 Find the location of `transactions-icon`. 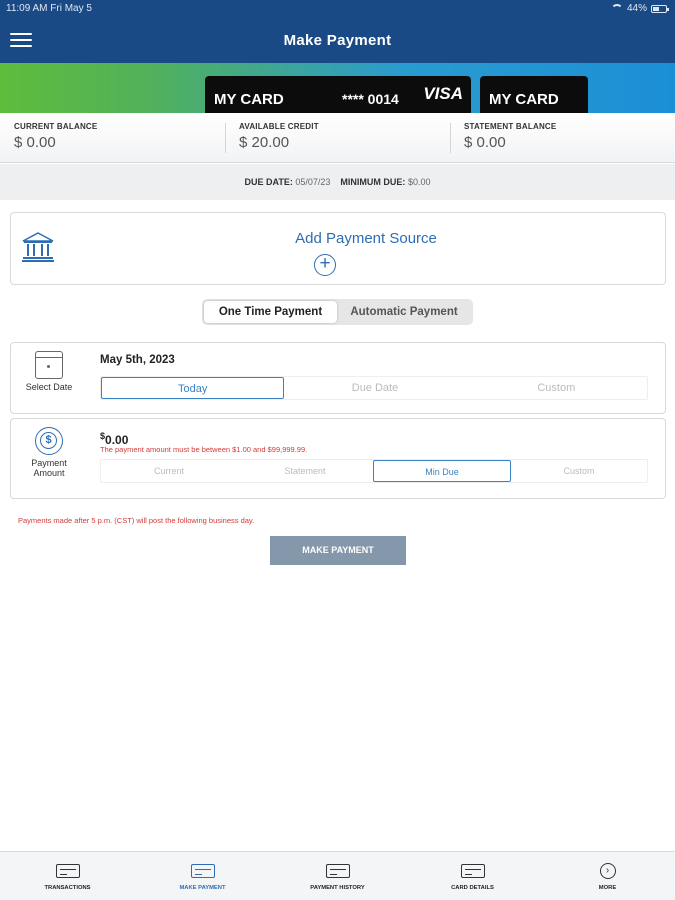

transactions-icon is located at coordinates (67, 871).